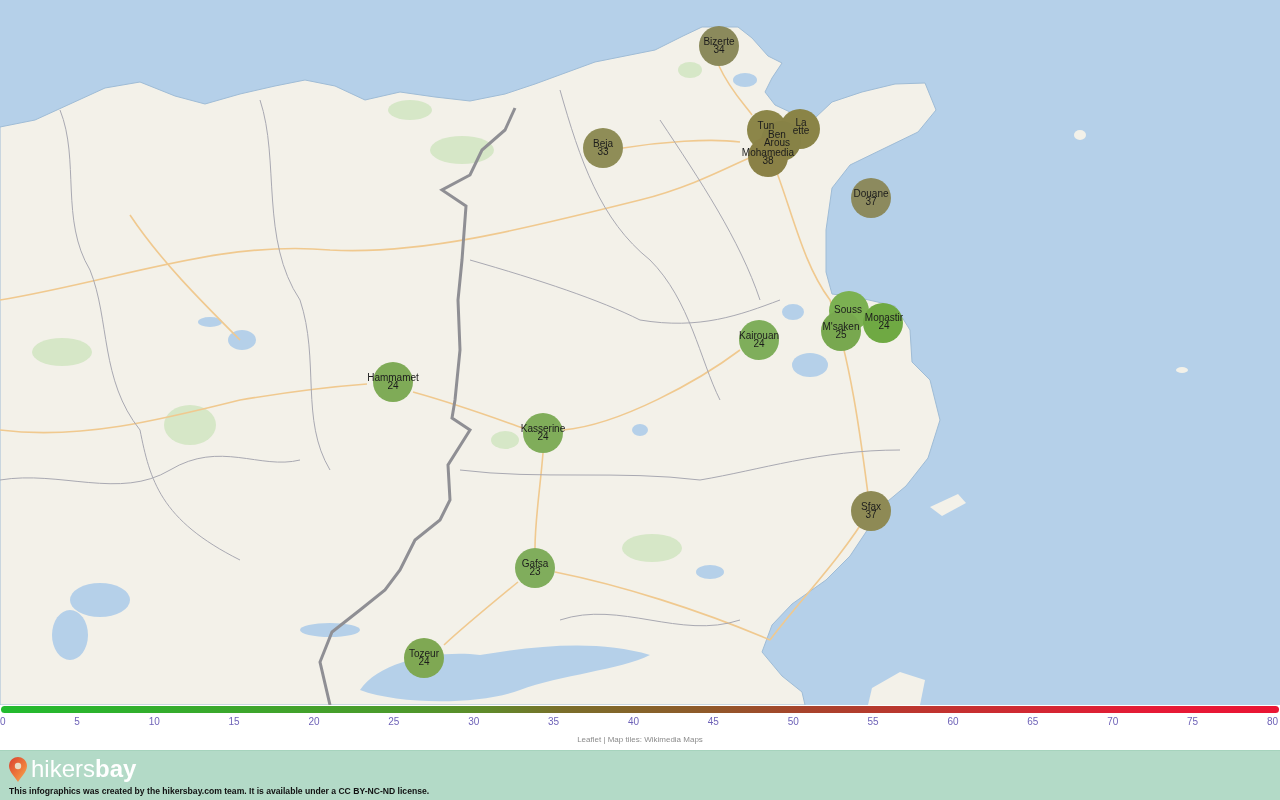  What do you see at coordinates (535, 572) in the screenshot?
I see `marker-value: 23` at bounding box center [535, 572].